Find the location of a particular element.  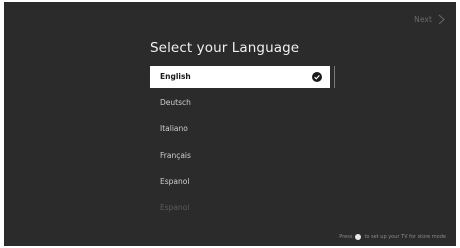

next-button: Next is located at coordinates (430, 19).